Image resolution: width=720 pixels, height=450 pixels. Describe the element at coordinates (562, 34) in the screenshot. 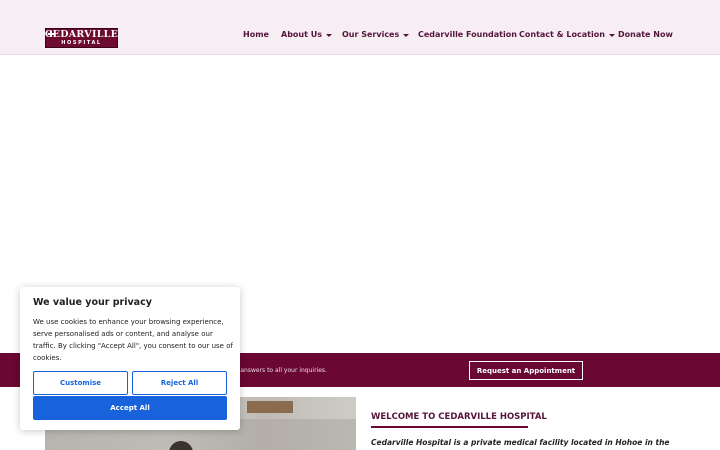

I see `nav-contact-label: Contact & Location` at that location.